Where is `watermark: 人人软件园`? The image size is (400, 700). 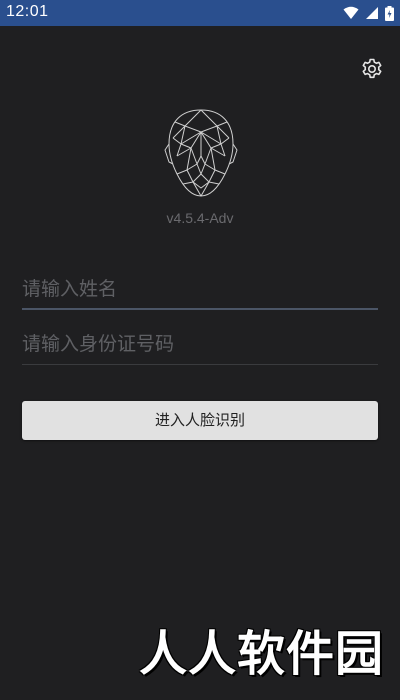
watermark: 人人软件园 is located at coordinates (261, 654).